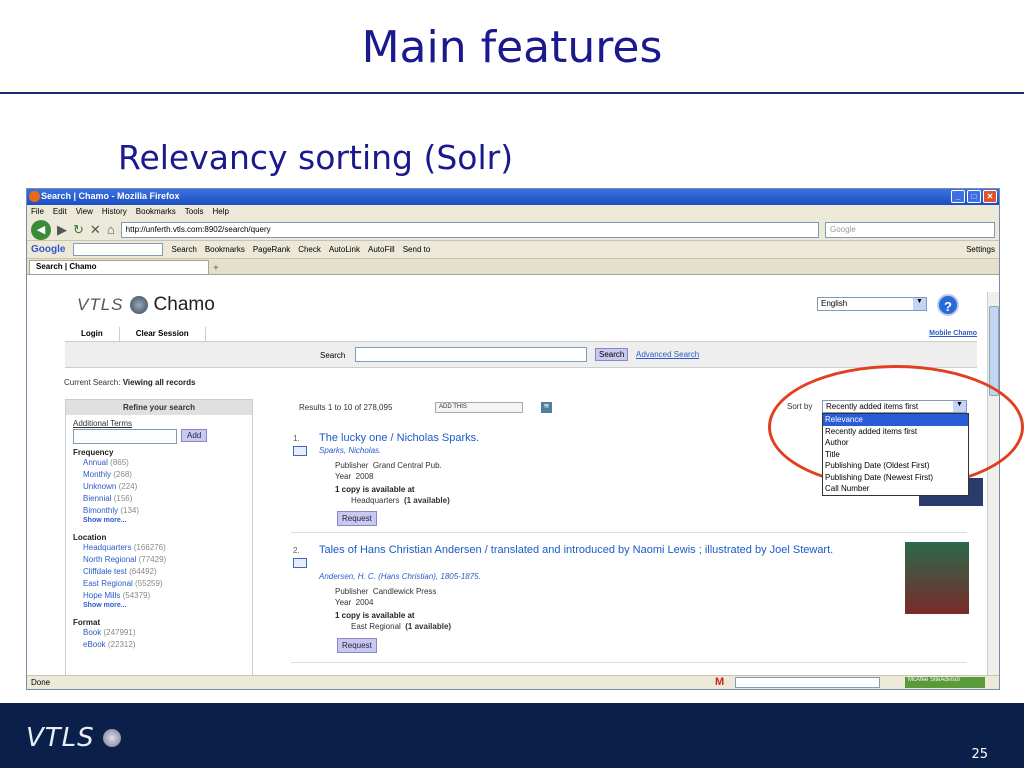 The width and height of the screenshot is (1024, 768). What do you see at coordinates (980, 249) in the screenshot?
I see `toolbar-settings: Settings` at bounding box center [980, 249].